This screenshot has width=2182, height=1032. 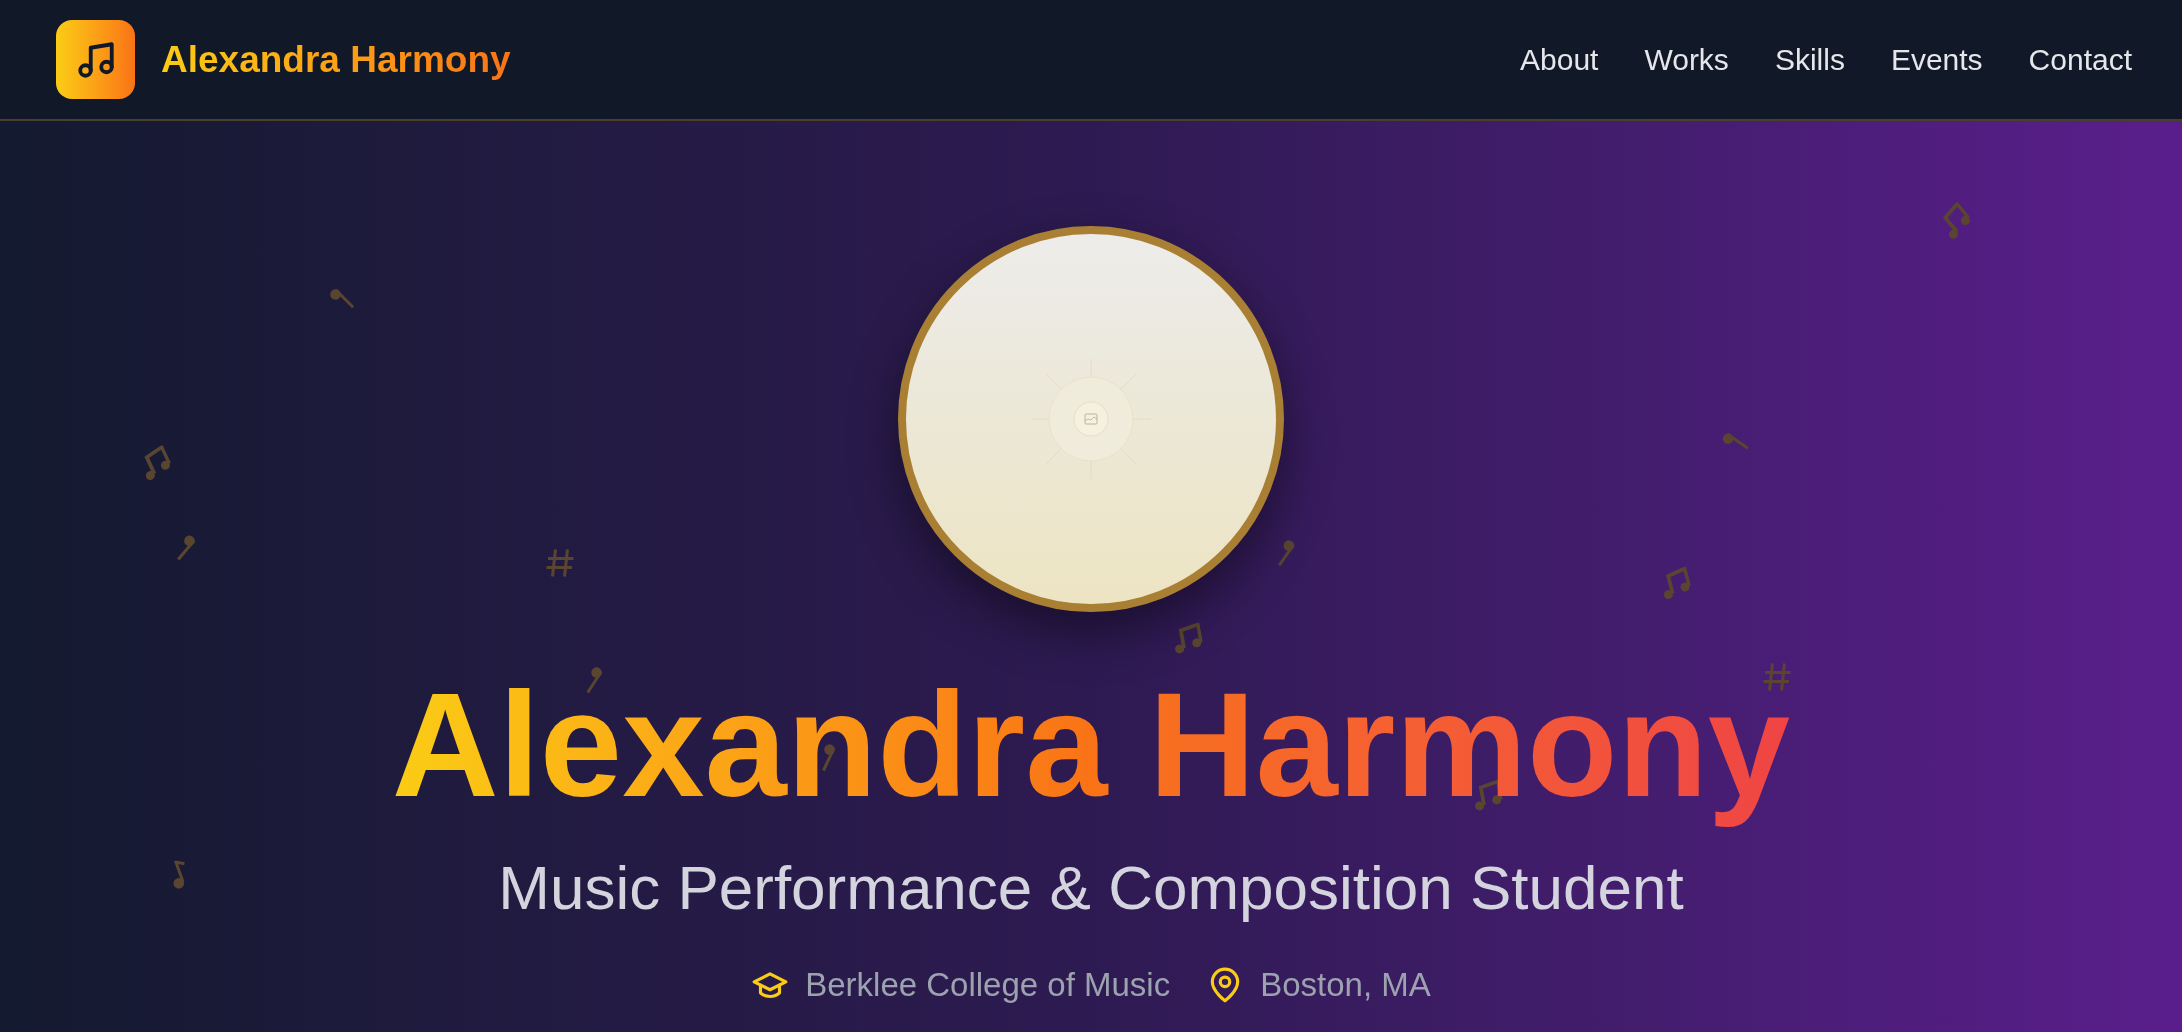 What do you see at coordinates (2080, 59) in the screenshot?
I see `nav-link: Contact` at bounding box center [2080, 59].